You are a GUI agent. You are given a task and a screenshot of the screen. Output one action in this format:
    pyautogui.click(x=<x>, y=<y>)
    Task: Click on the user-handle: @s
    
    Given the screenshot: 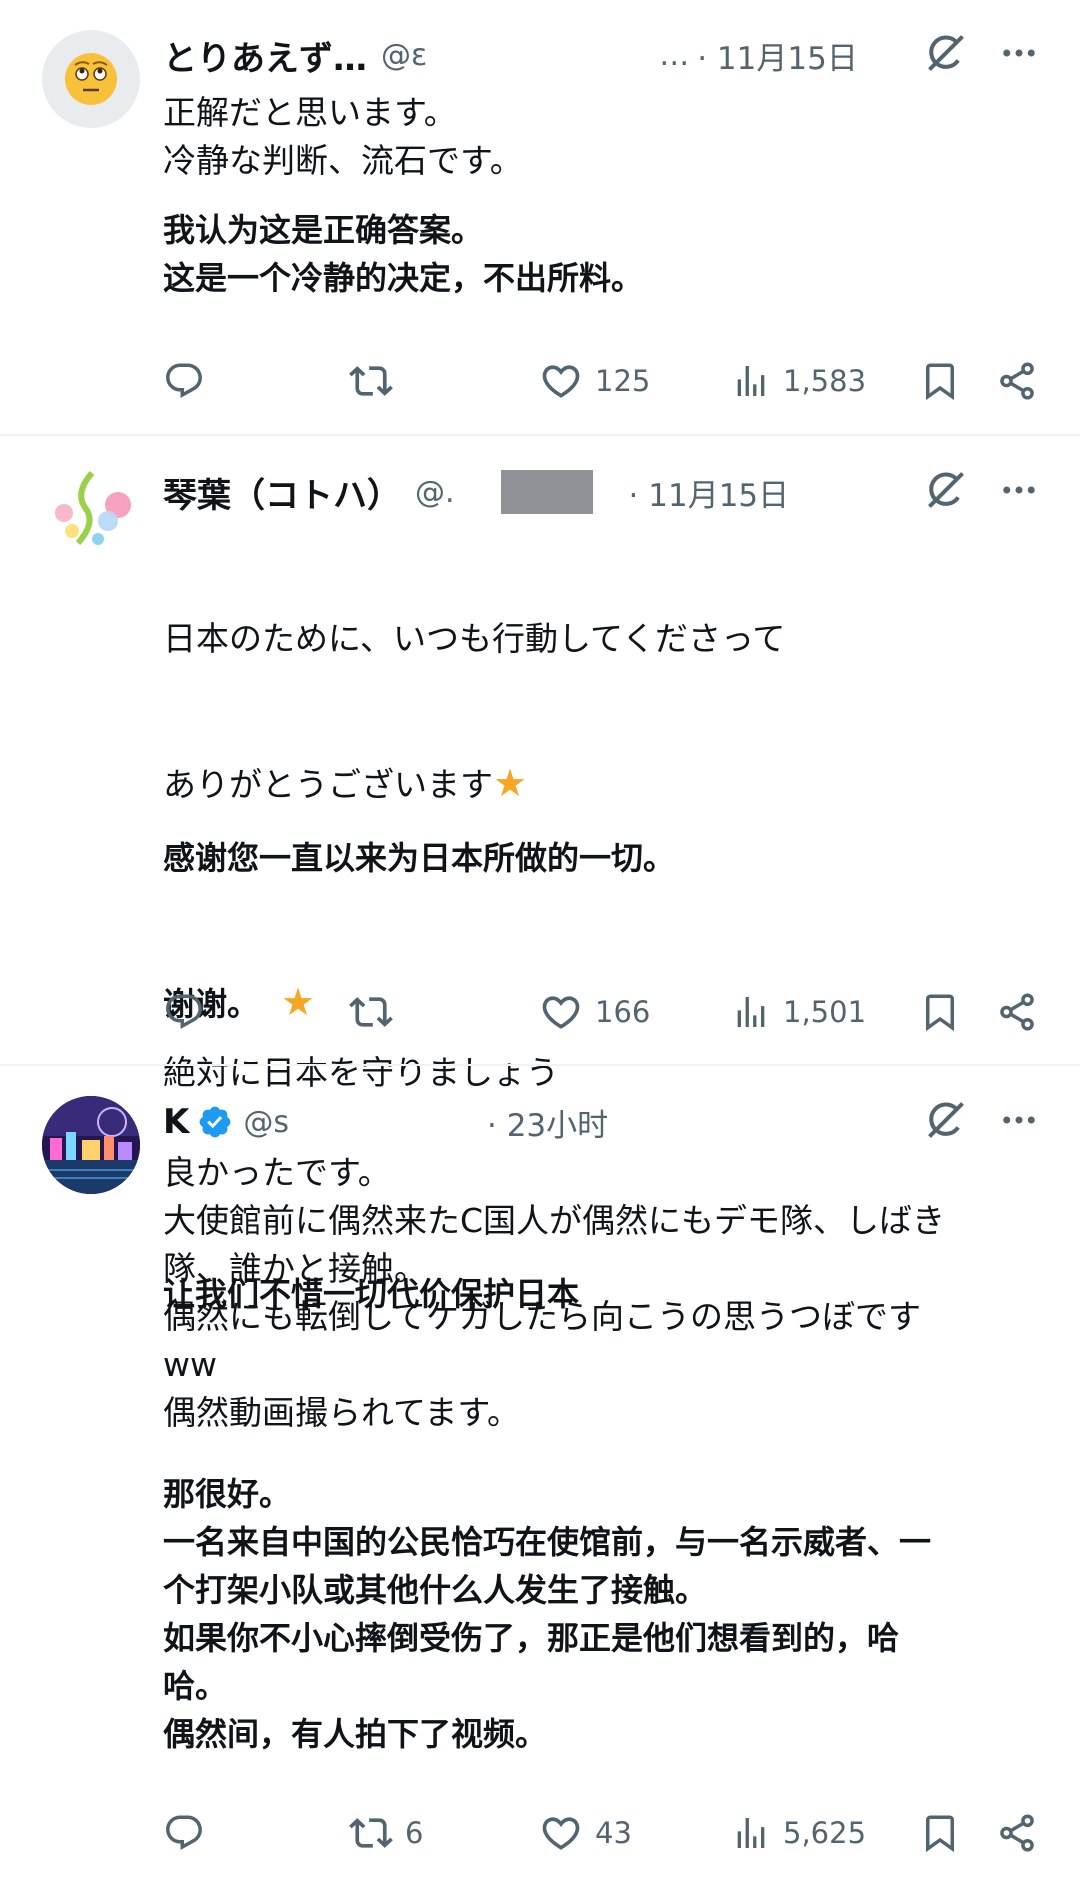 What is the action you would take?
    pyautogui.click(x=266, y=1122)
    